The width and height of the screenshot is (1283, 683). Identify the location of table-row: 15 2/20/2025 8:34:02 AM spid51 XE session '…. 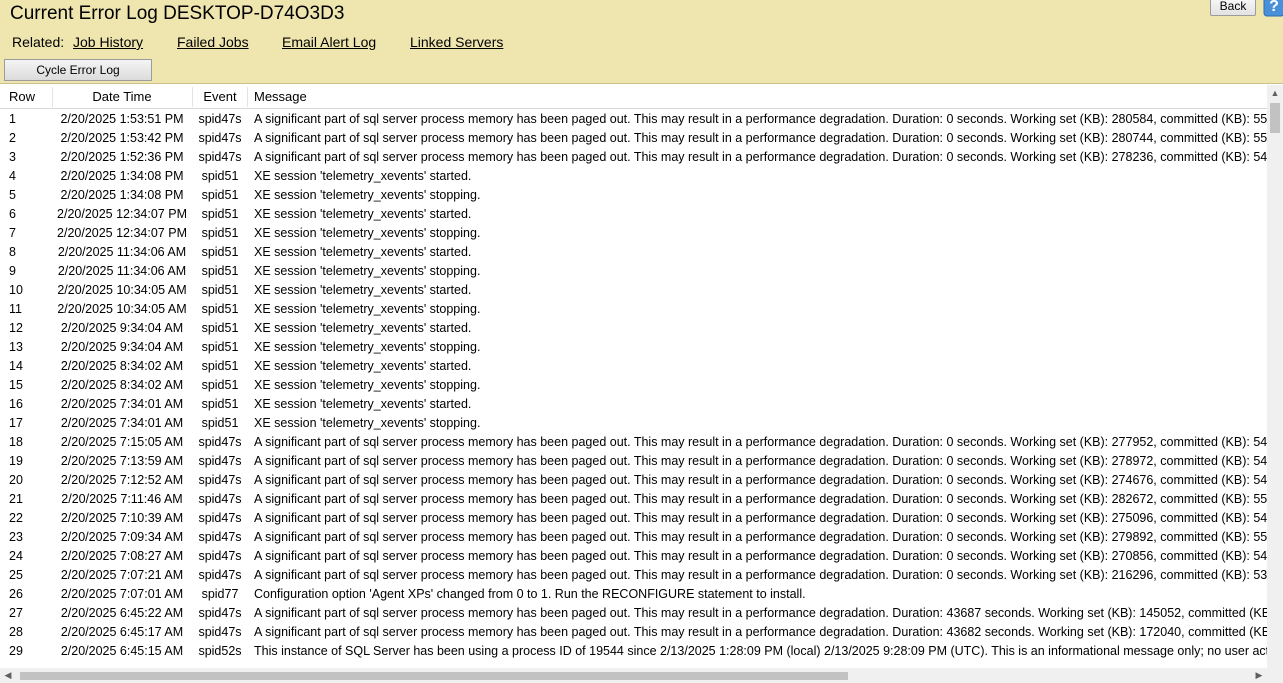
(633, 385).